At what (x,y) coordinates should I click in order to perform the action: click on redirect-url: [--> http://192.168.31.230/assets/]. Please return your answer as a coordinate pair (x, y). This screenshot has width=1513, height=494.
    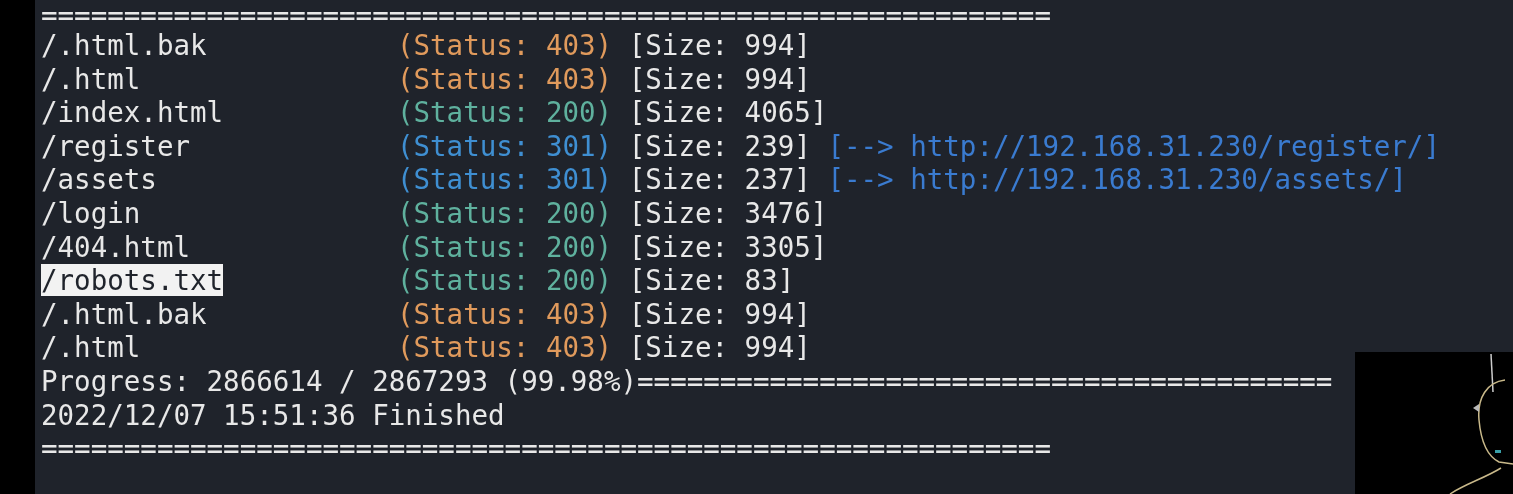
    Looking at the image, I should click on (1117, 179).